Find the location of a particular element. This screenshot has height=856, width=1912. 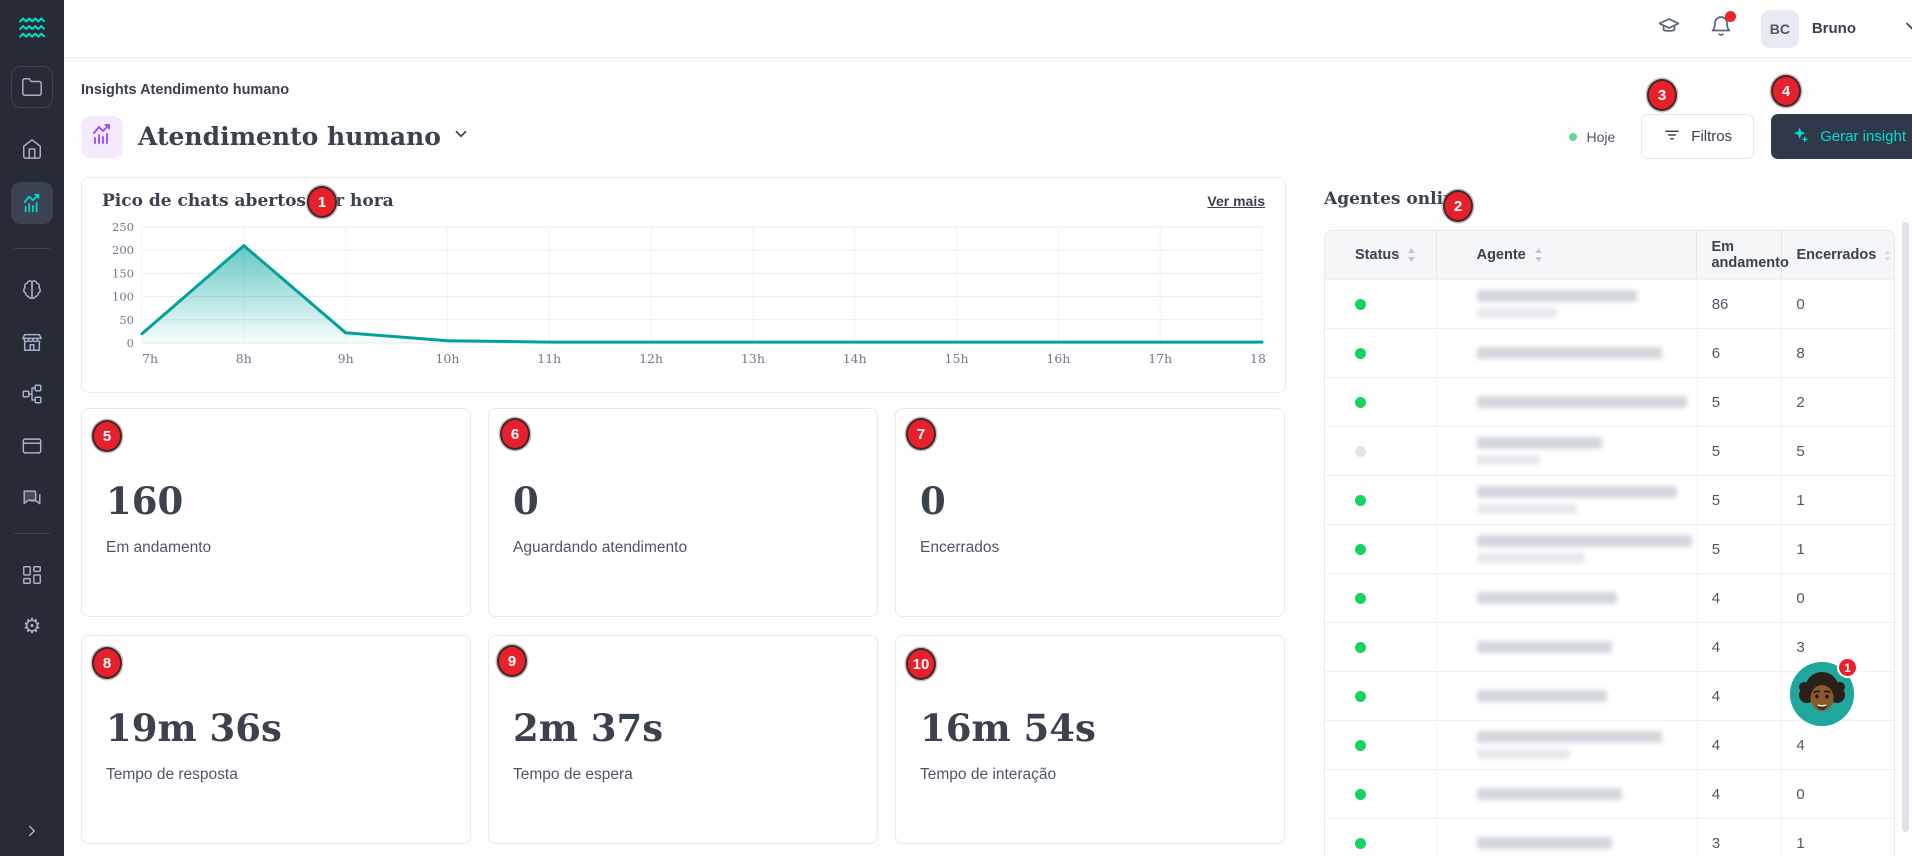

svg-text: 17h is located at coordinates (1160, 358).